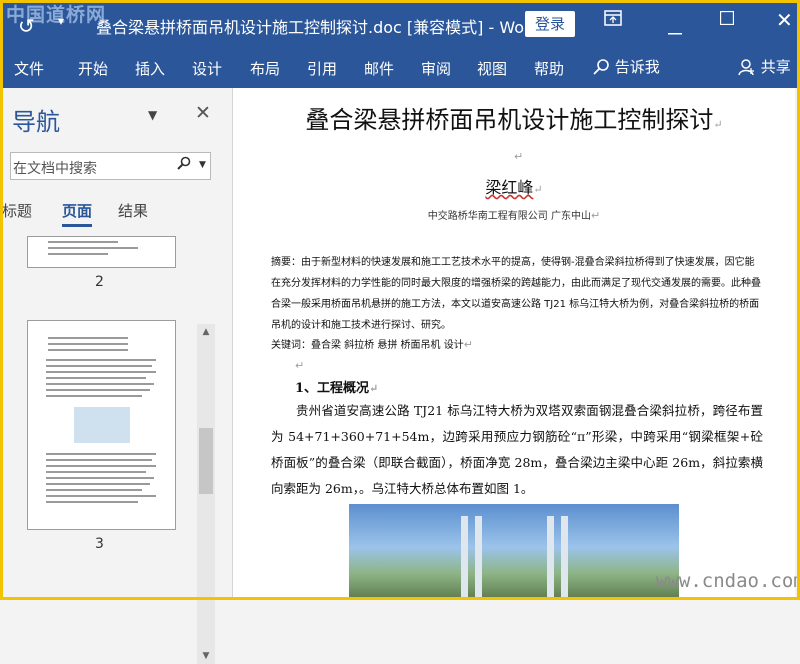  What do you see at coordinates (61, 21) in the screenshot?
I see `customize-qat-icon: ▾` at bounding box center [61, 21].